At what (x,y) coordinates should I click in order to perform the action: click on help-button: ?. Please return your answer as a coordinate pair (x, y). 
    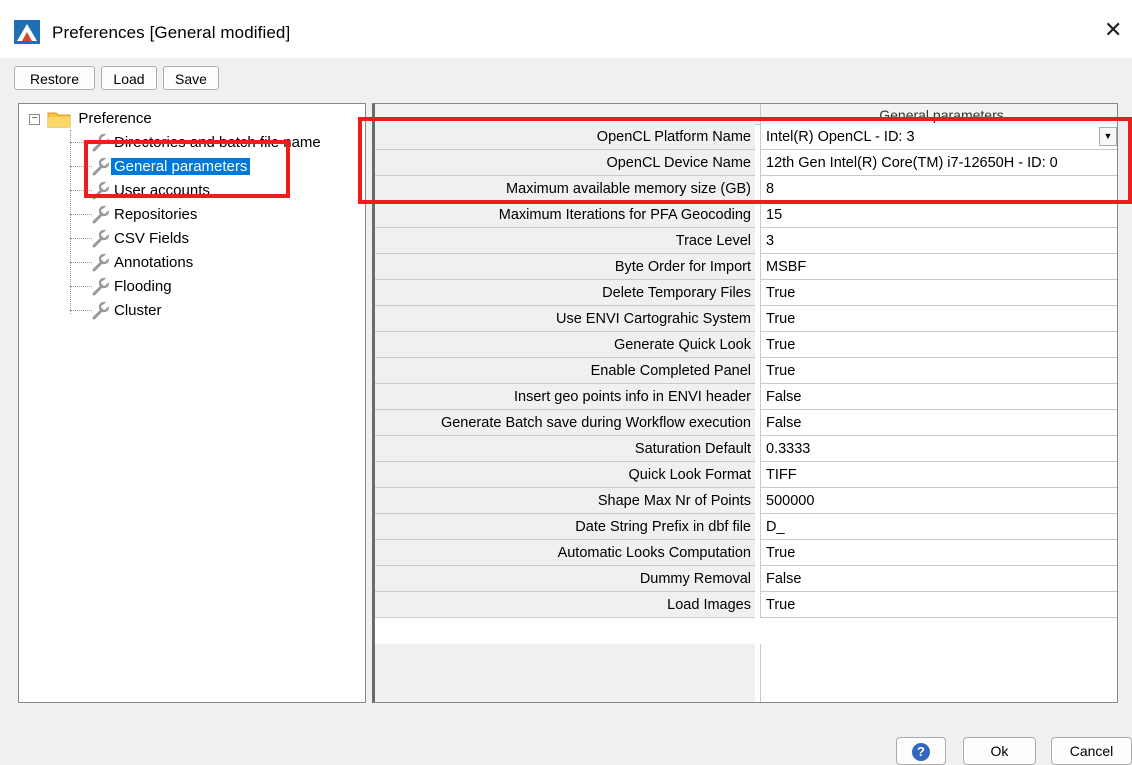
    Looking at the image, I should click on (921, 751).